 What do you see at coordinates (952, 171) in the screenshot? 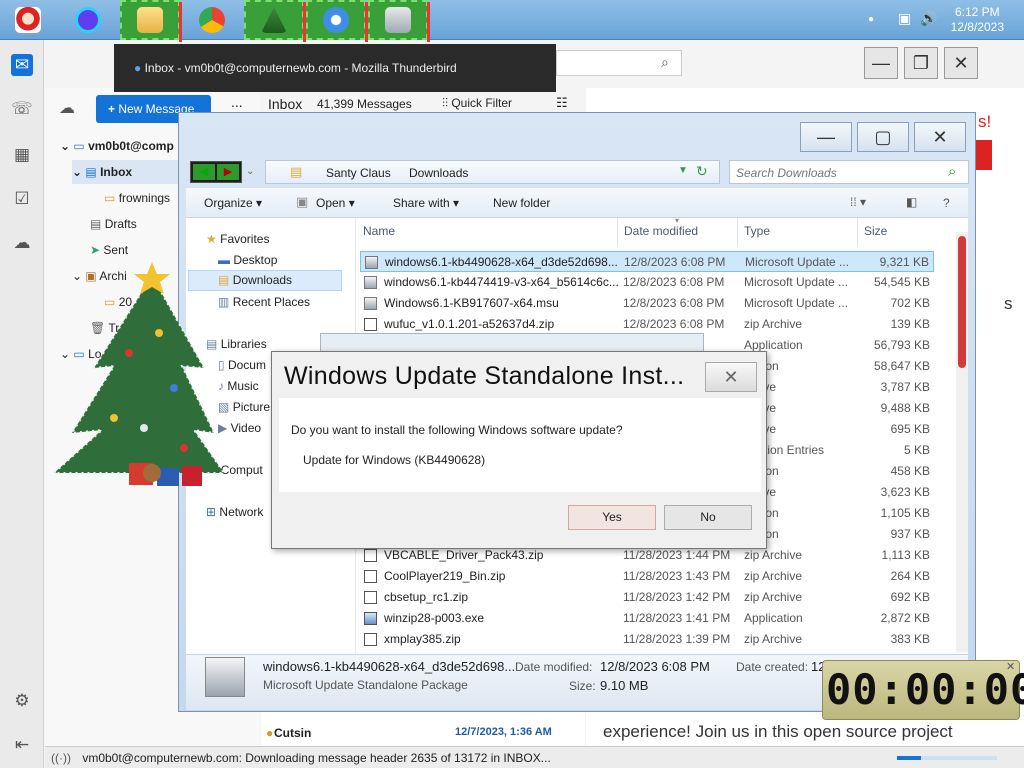
I see `search-icon: ⌕` at bounding box center [952, 171].